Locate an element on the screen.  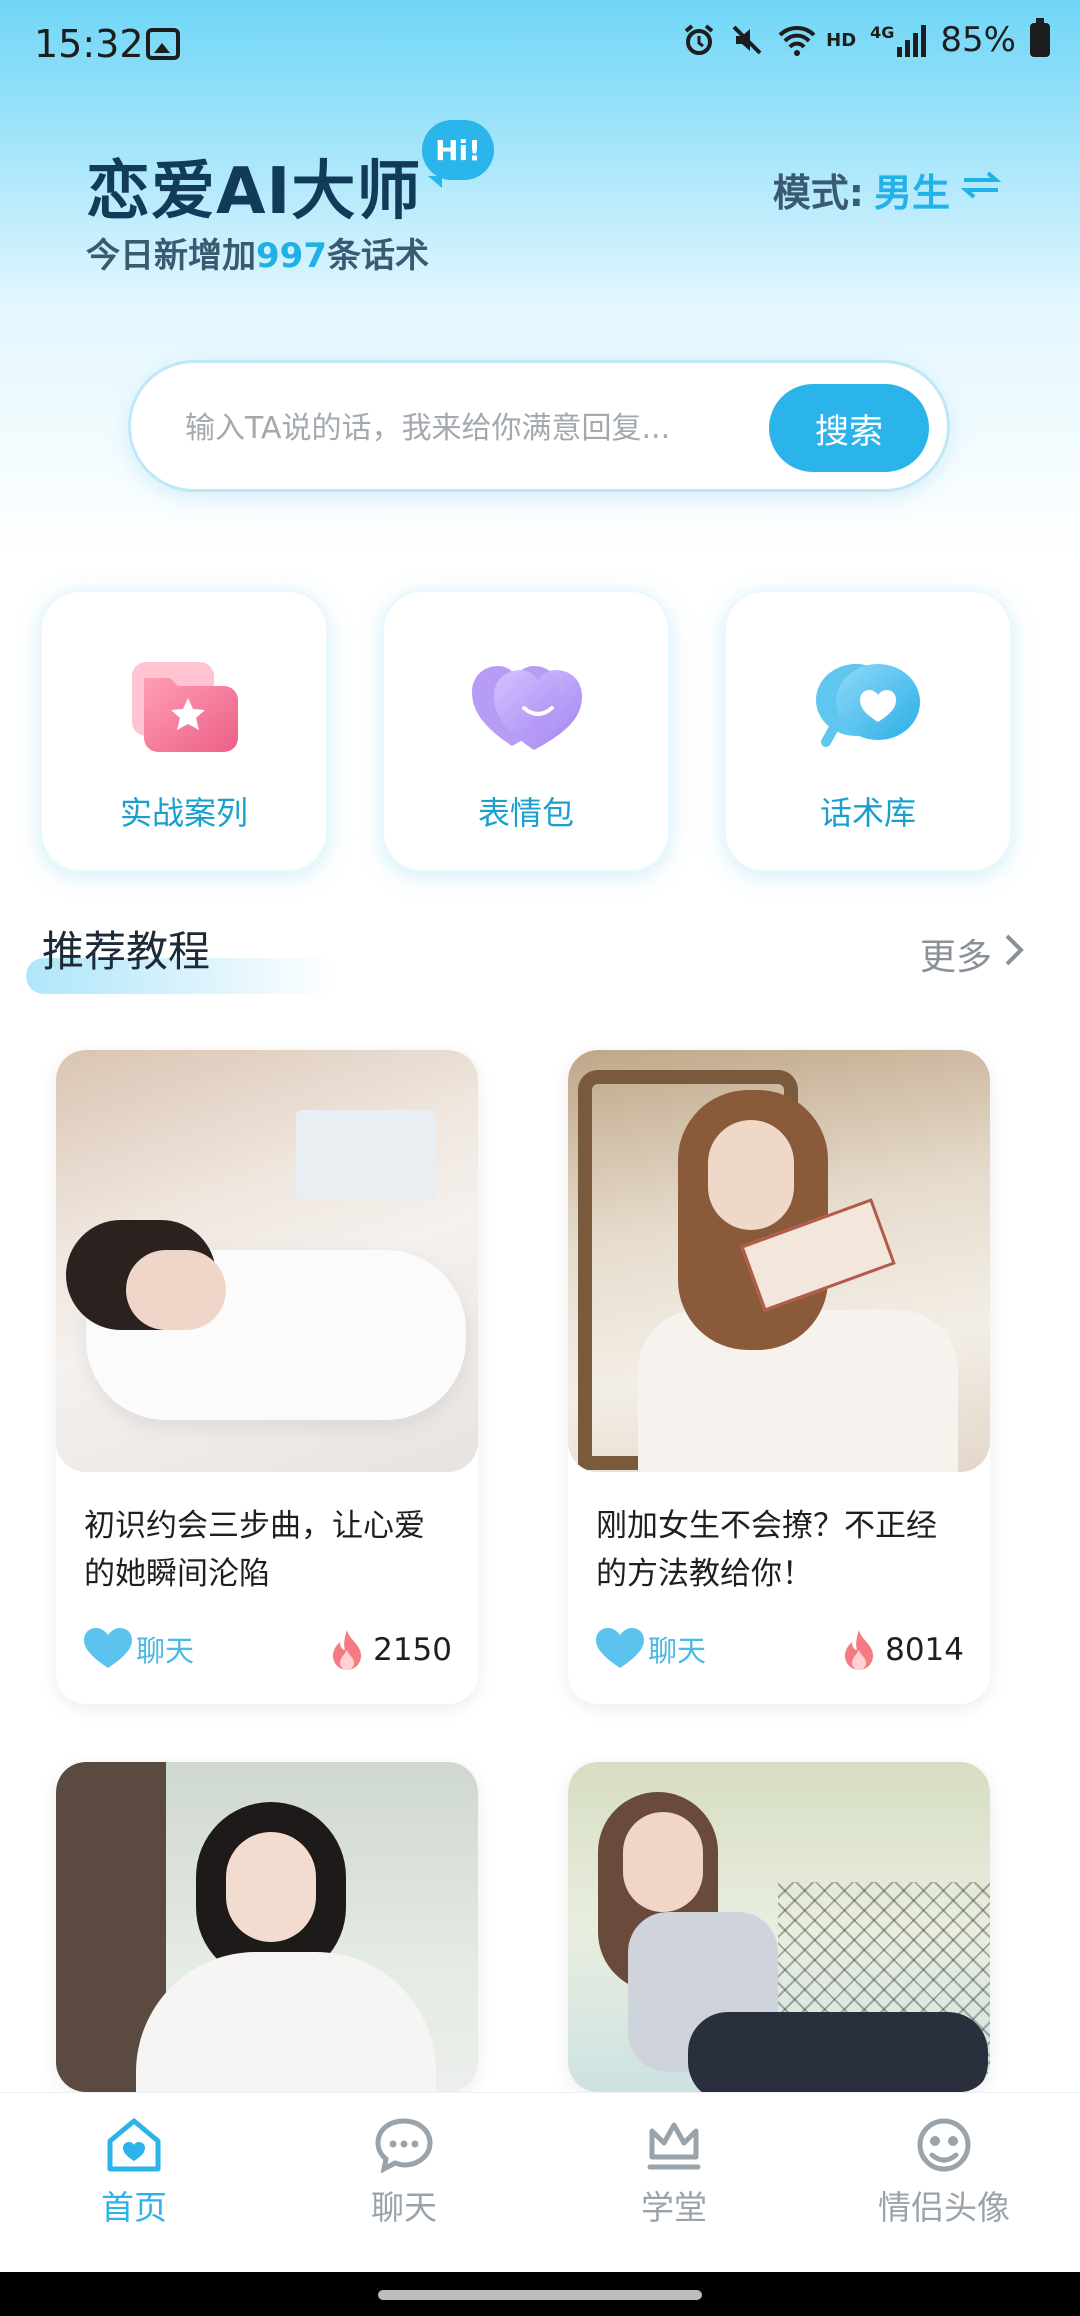
feature-cards: 实战案列 表情包 话术库 is located at coordinates (540, 731).